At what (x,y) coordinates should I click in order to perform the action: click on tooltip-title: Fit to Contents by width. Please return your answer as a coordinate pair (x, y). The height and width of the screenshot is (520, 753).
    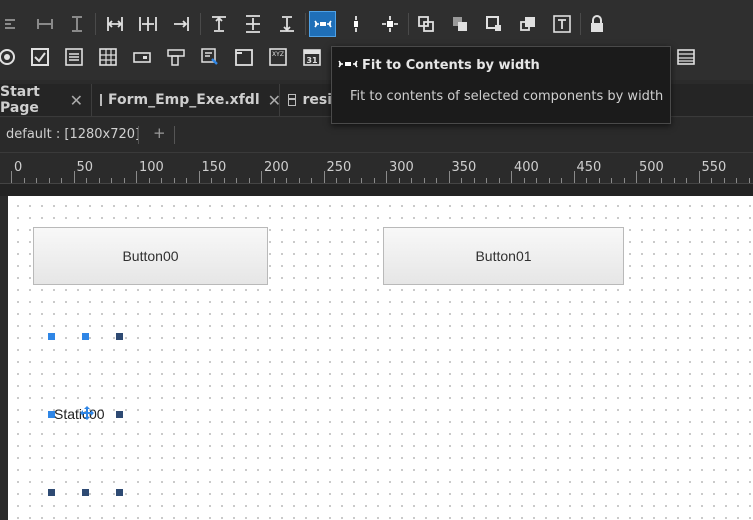
    Looking at the image, I should click on (451, 65).